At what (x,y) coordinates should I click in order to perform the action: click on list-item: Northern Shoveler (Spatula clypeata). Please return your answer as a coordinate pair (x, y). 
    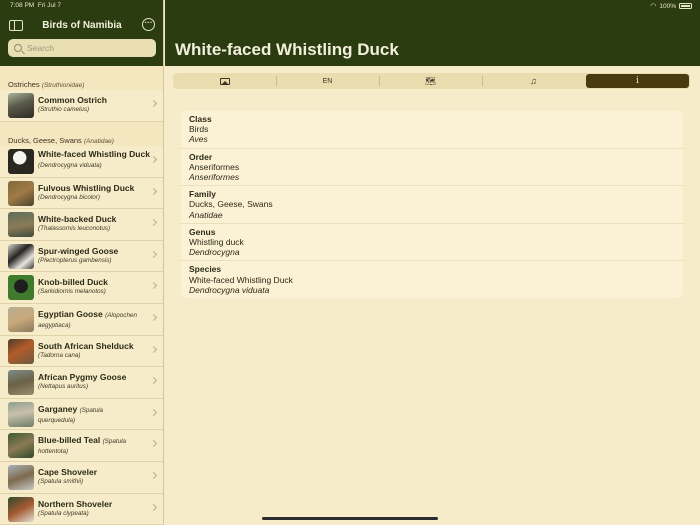
    Looking at the image, I should click on (81, 509).